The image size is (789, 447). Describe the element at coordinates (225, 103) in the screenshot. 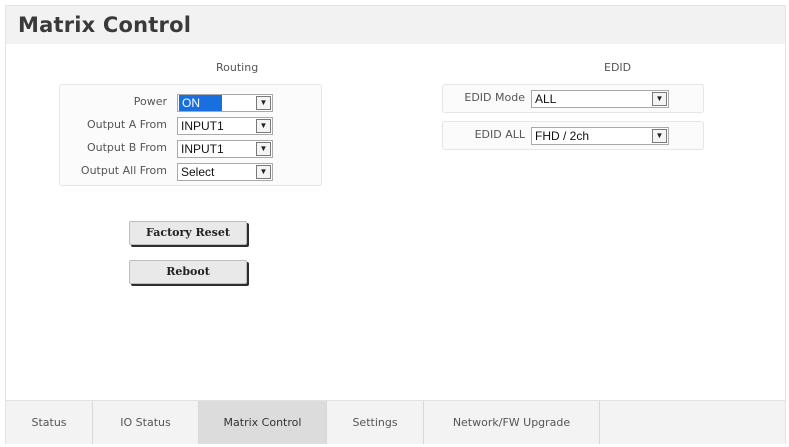

I see `power-select: ON ▼` at that location.